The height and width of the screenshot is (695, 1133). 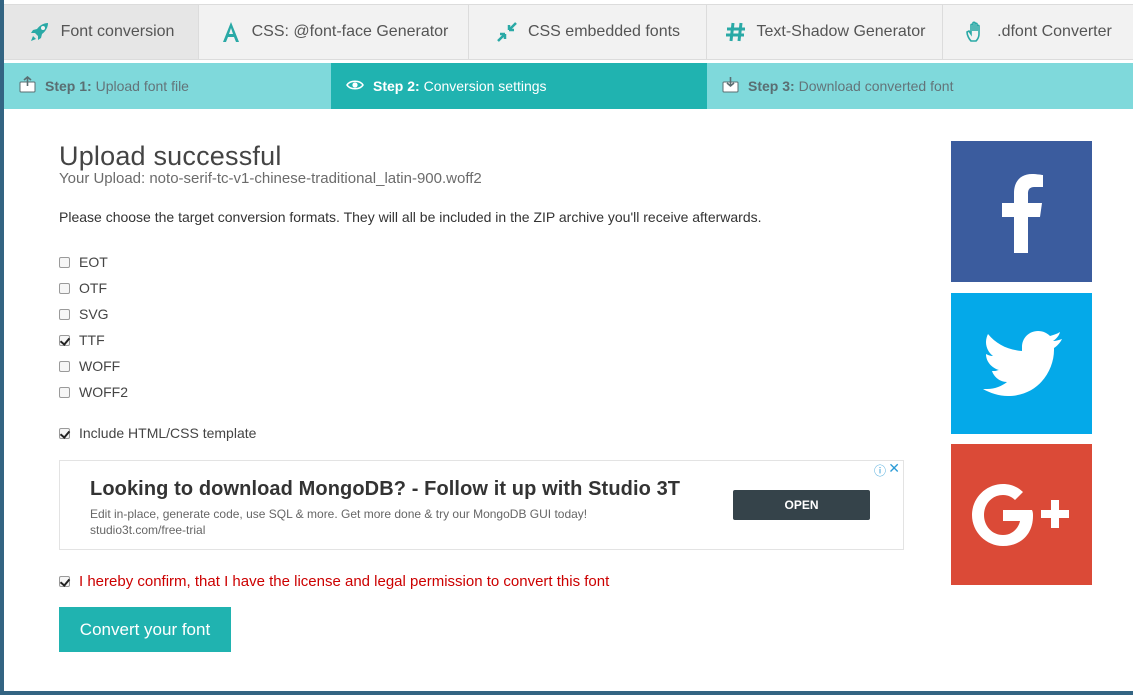 I want to click on tab-label: .dfont Converter, so click(x=1054, y=31).